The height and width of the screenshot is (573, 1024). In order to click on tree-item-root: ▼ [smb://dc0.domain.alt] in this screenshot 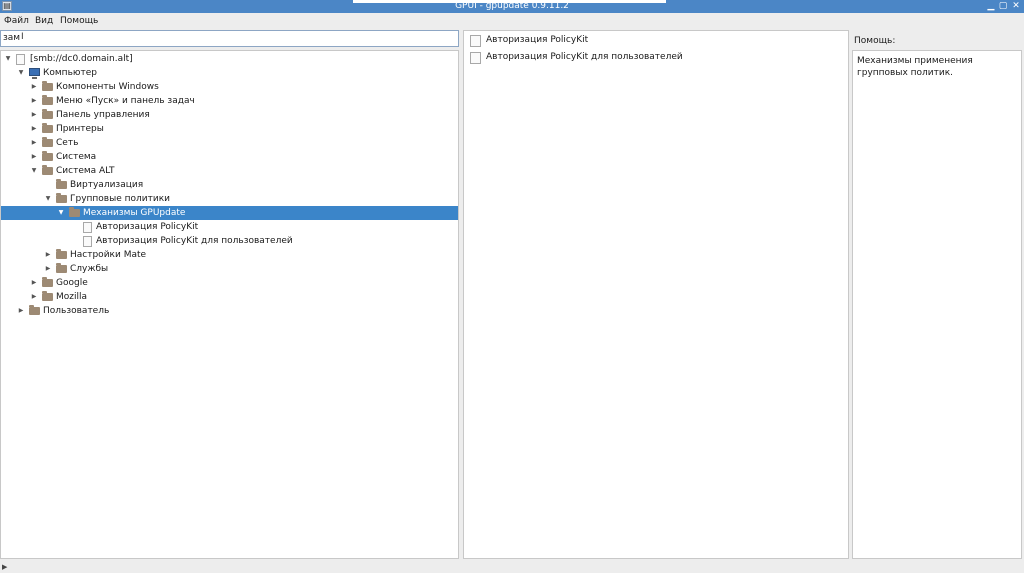, I will do `click(229, 59)`.